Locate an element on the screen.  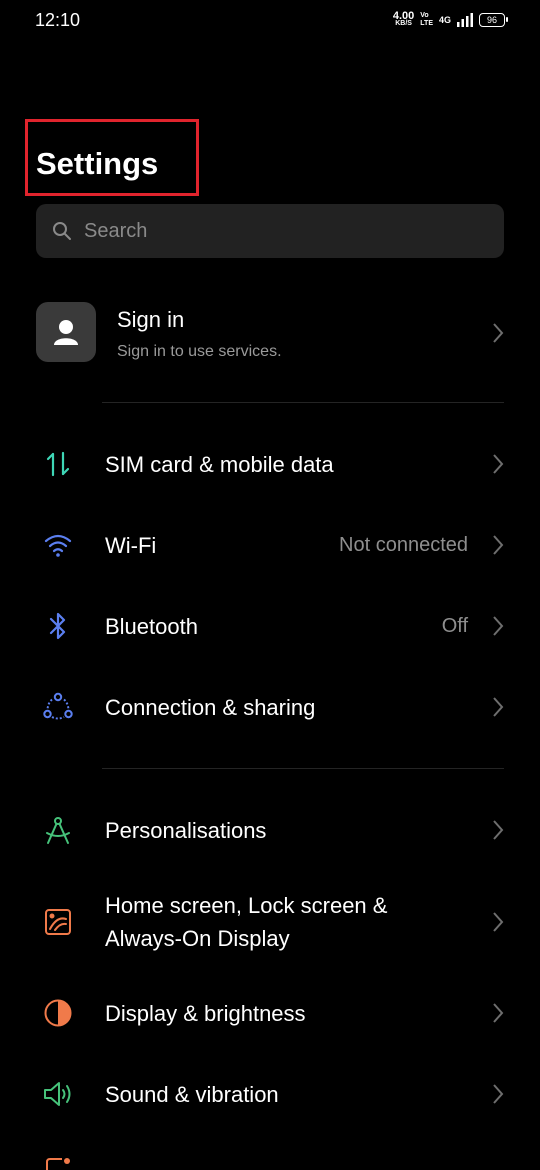
settings-item-display: Display & brightness is located at coordinates (270, 1013).